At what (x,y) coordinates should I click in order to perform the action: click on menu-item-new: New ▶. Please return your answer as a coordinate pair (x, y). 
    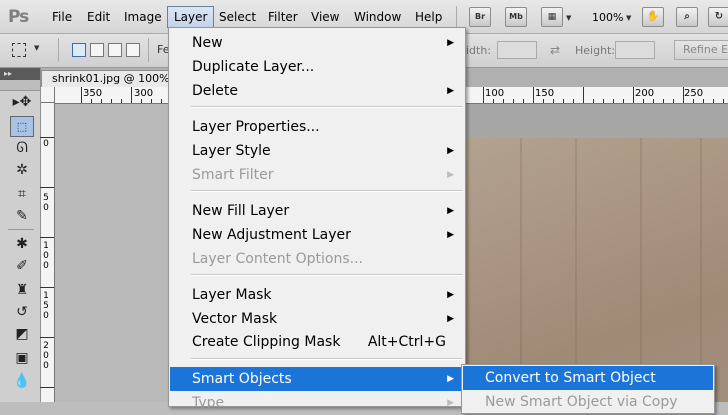
    Looking at the image, I should click on (317, 43).